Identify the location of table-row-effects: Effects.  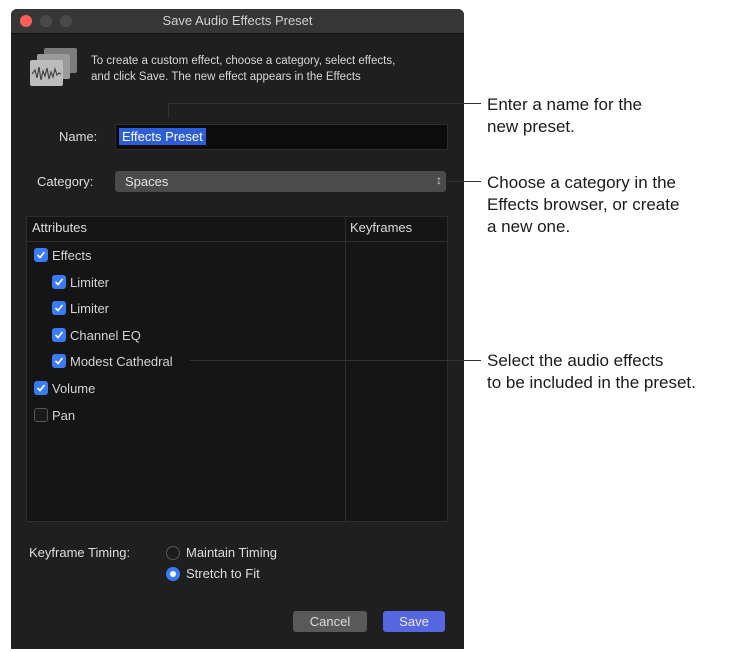
(63, 255).